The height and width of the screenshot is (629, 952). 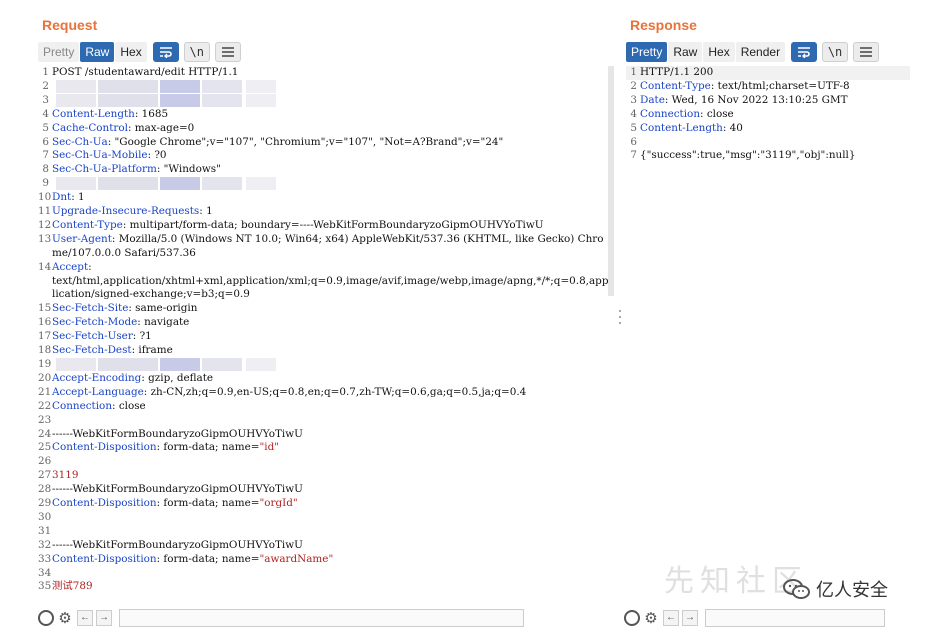 What do you see at coordinates (324, 574) in the screenshot?
I see `request-line: 34` at bounding box center [324, 574].